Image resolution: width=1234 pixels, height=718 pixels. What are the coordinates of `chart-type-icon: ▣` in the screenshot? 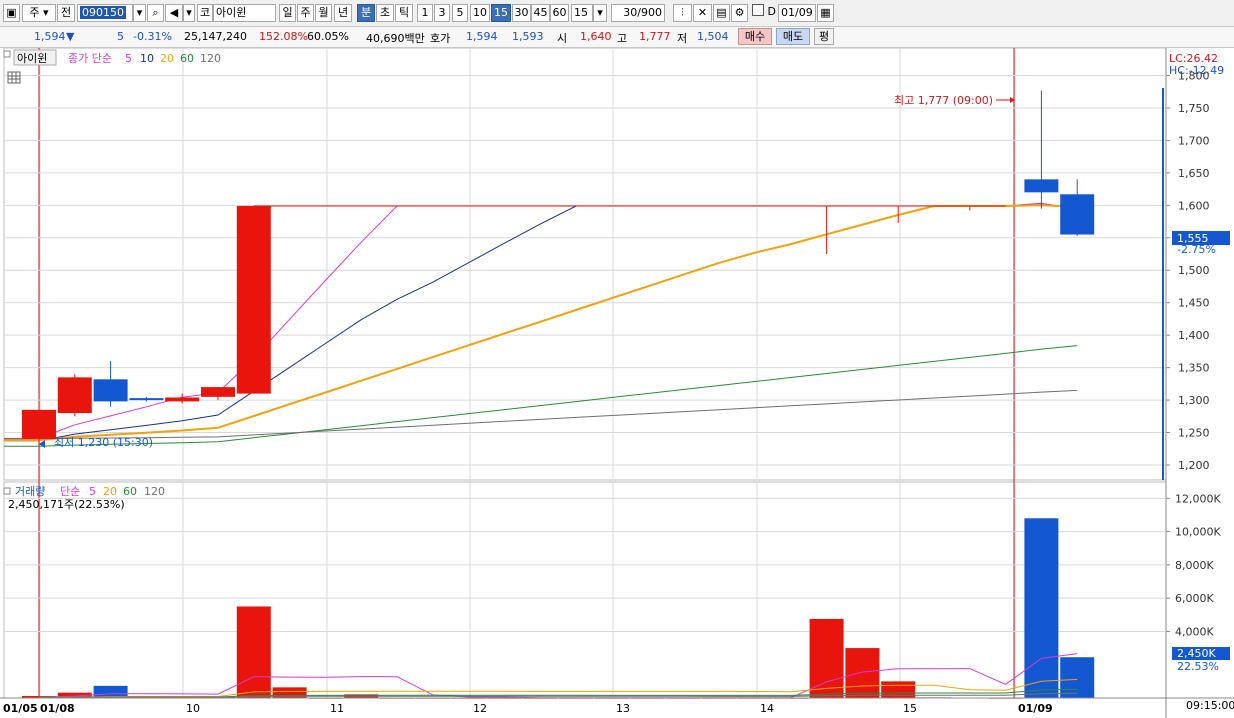 It's located at (11, 13).